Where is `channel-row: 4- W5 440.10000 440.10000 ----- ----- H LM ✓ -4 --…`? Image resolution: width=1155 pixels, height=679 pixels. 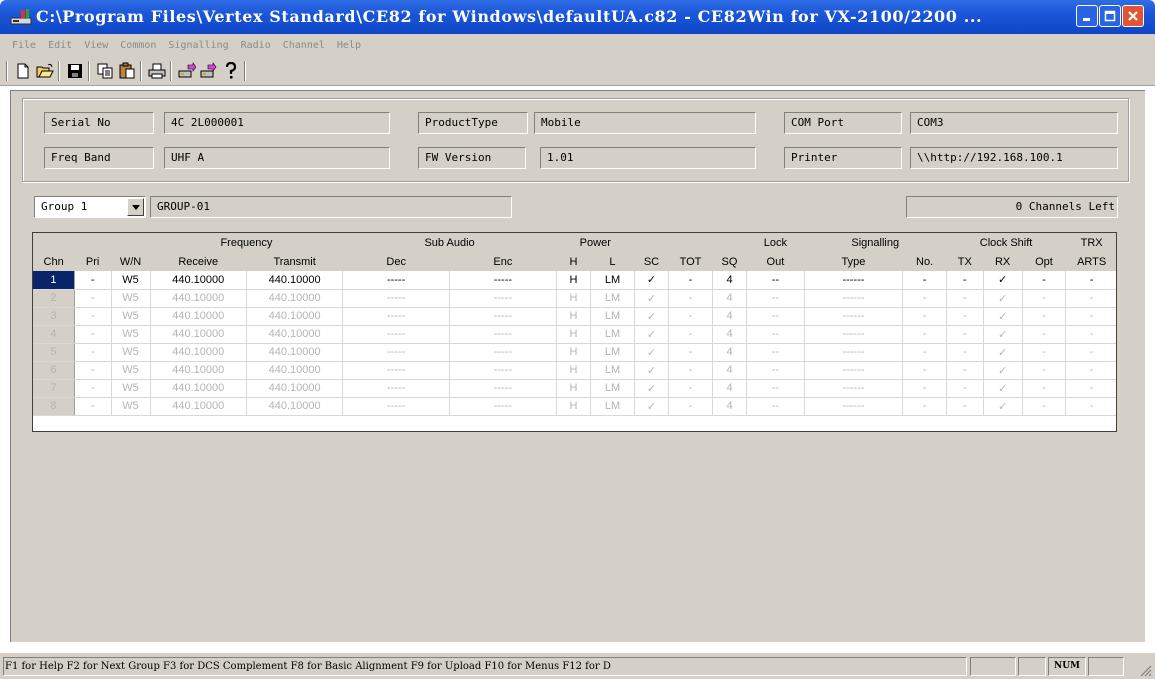 channel-row: 4- W5 440.10000 440.10000 ----- ----- H LM ✓ -4 --… is located at coordinates (574, 334).